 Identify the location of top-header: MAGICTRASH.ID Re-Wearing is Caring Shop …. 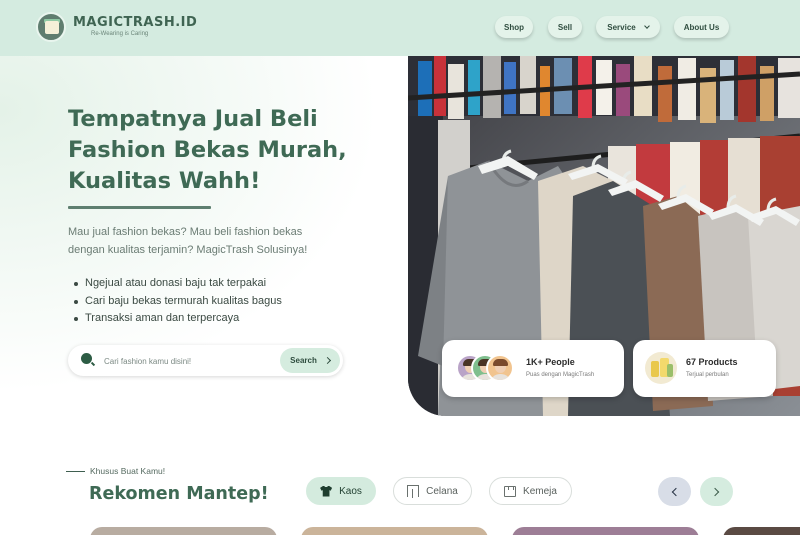
(400, 28).